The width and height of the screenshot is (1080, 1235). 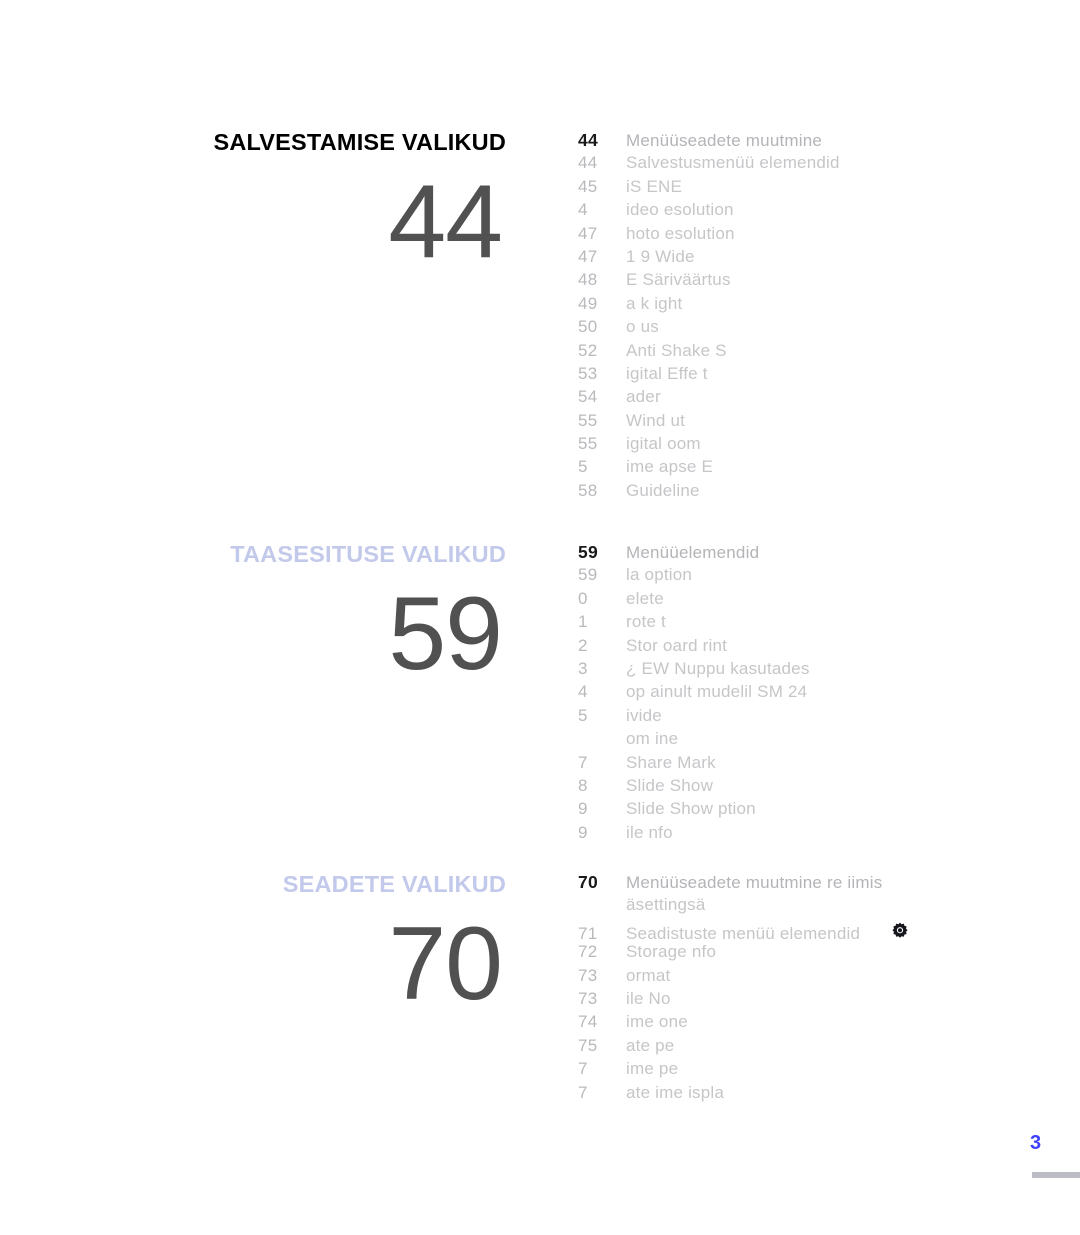 What do you see at coordinates (813, 647) in the screenshot?
I see `toc-row: 2 Stor oard rint` at bounding box center [813, 647].